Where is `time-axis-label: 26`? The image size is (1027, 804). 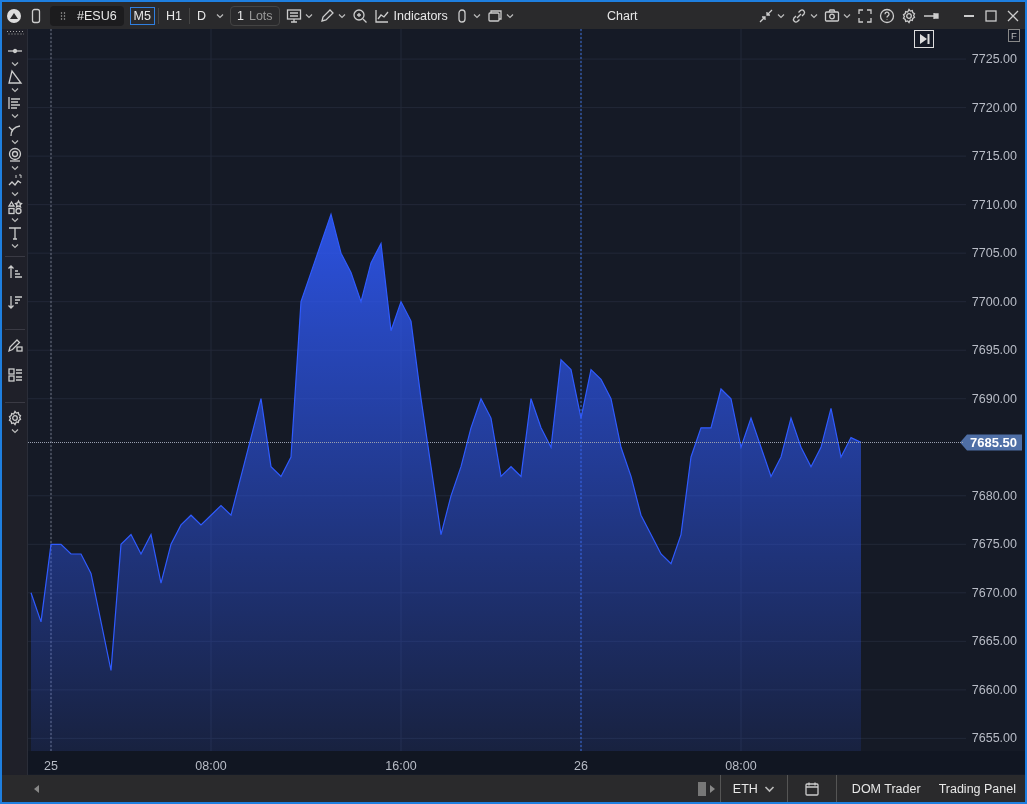 time-axis-label: 26 is located at coordinates (581, 766).